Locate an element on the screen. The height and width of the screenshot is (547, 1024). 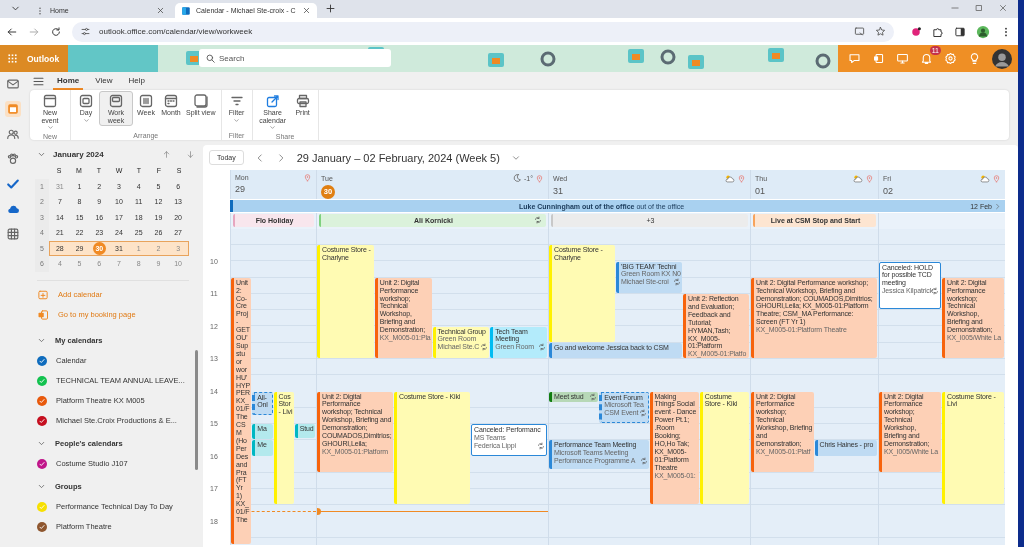
monitor-icon is located at coordinates (902, 58).